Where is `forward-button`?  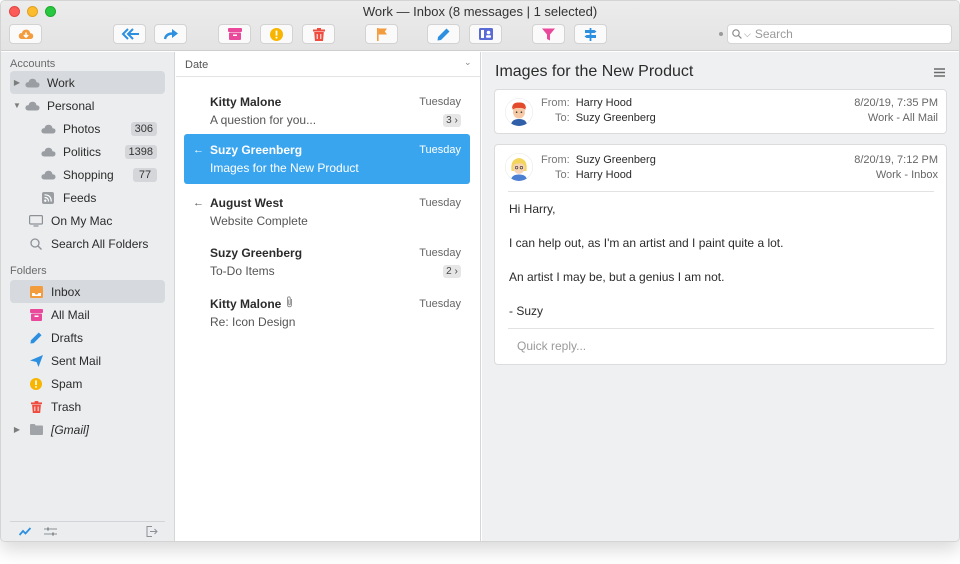 forward-button is located at coordinates (170, 34).